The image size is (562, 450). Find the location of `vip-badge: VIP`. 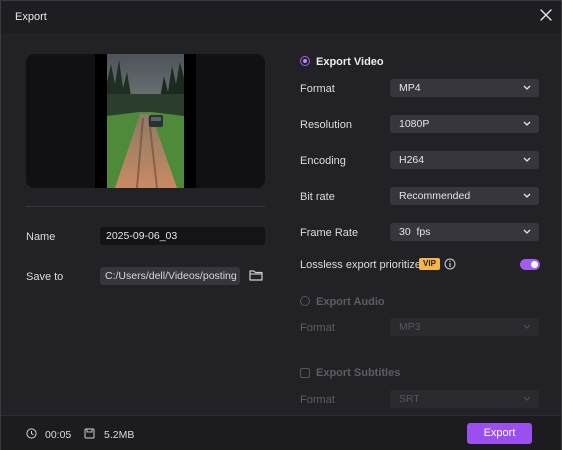

vip-badge: VIP is located at coordinates (429, 264).